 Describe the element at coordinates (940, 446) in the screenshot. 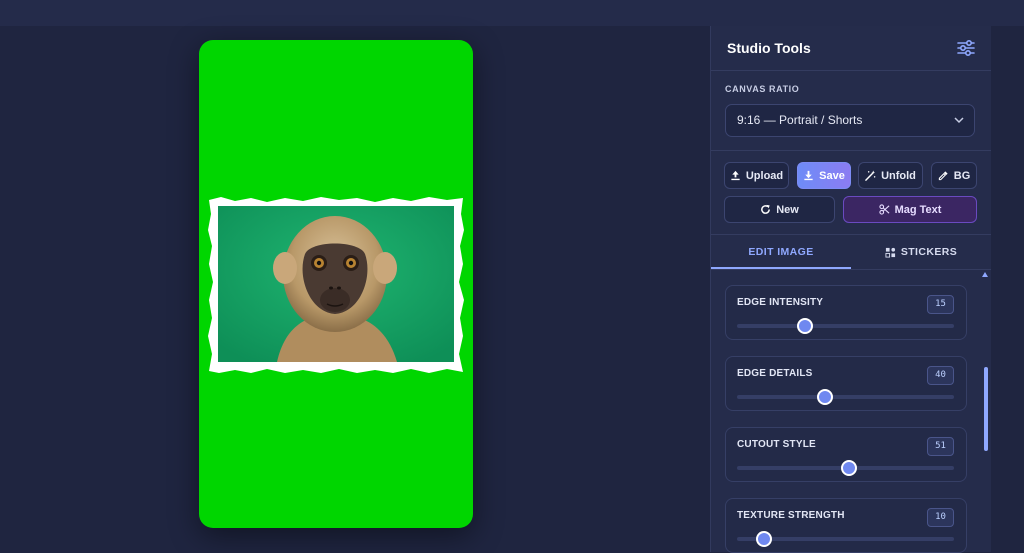

I see `slider-value-field: 51` at that location.